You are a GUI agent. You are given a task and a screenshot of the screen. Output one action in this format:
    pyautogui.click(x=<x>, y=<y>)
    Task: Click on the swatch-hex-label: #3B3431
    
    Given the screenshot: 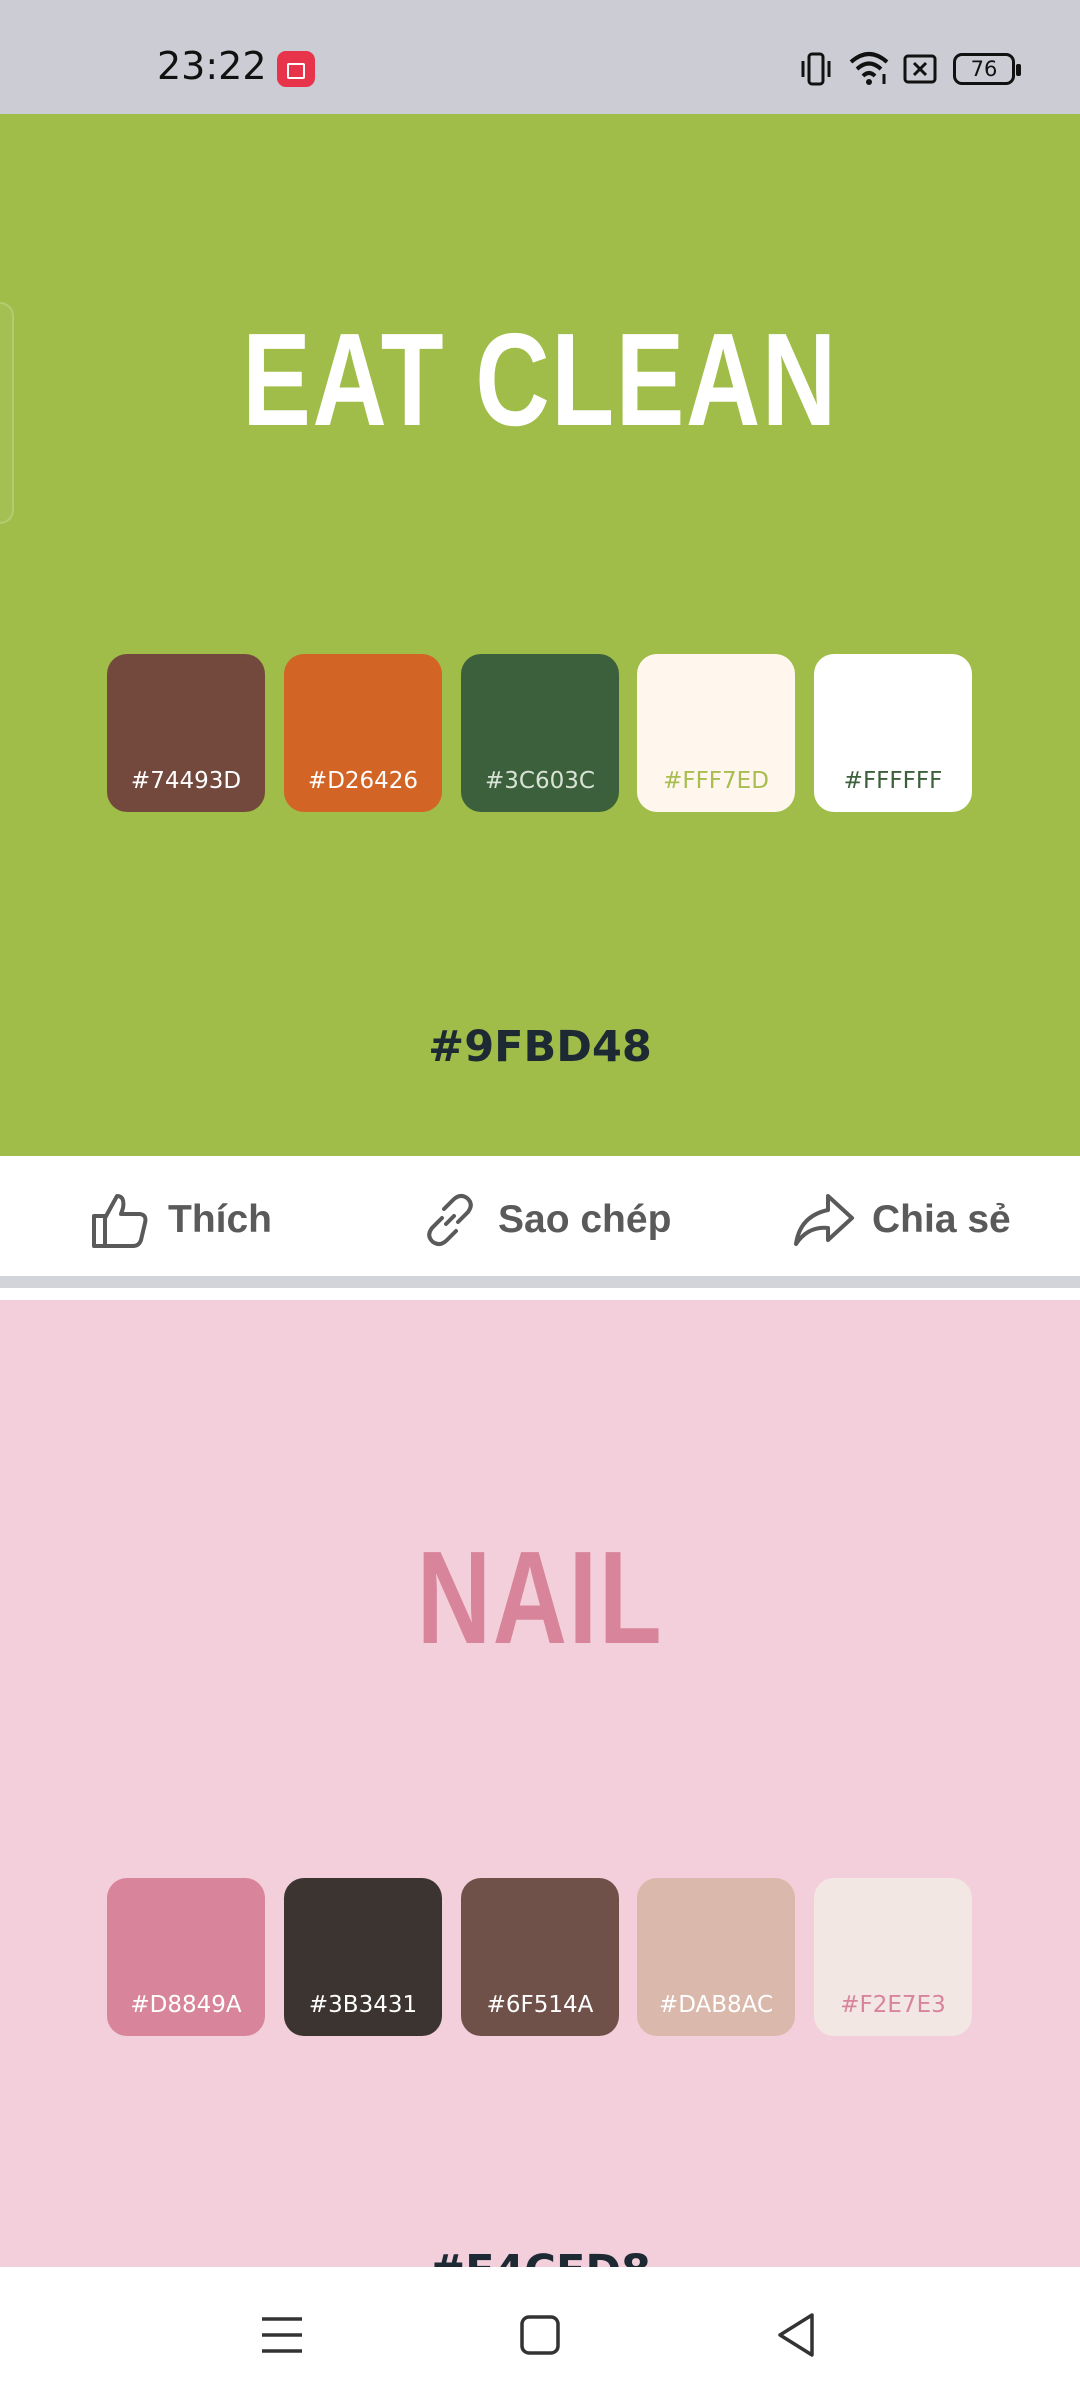 What is the action you would take?
    pyautogui.click(x=363, y=2005)
    